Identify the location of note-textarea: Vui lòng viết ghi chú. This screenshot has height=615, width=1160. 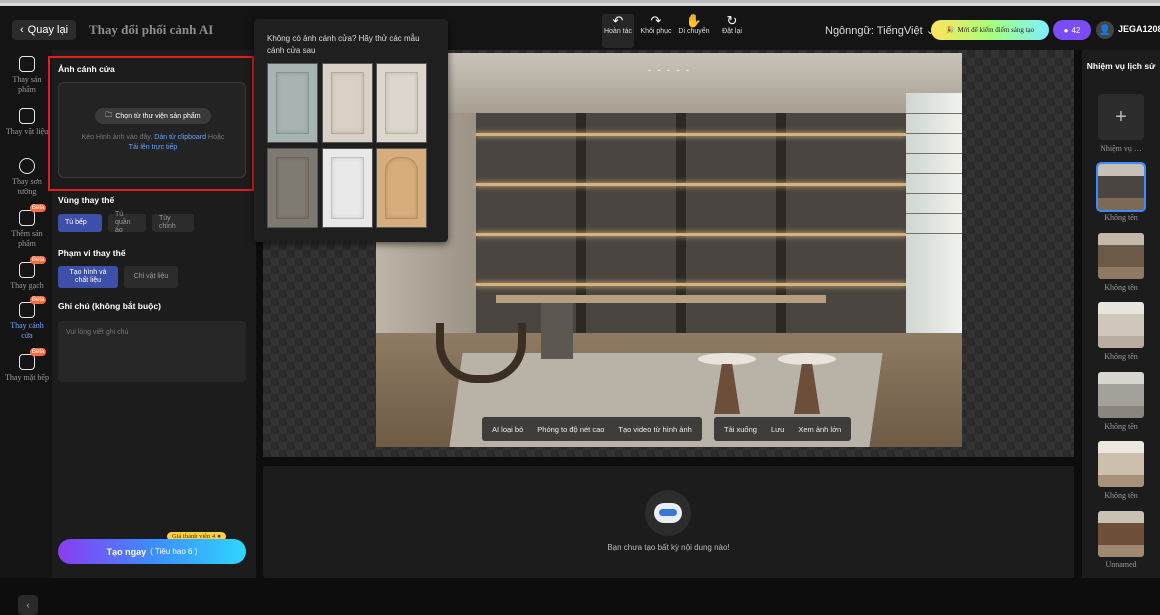
(152, 351).